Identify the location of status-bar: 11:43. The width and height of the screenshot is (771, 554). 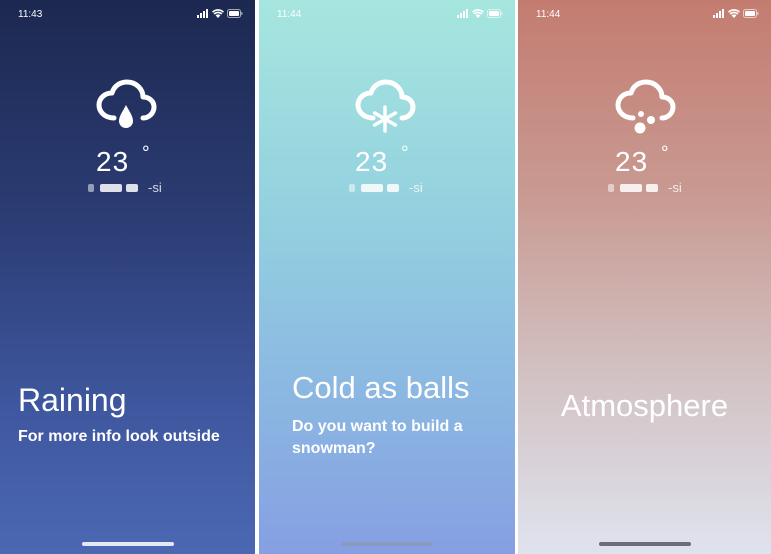
(127, 14).